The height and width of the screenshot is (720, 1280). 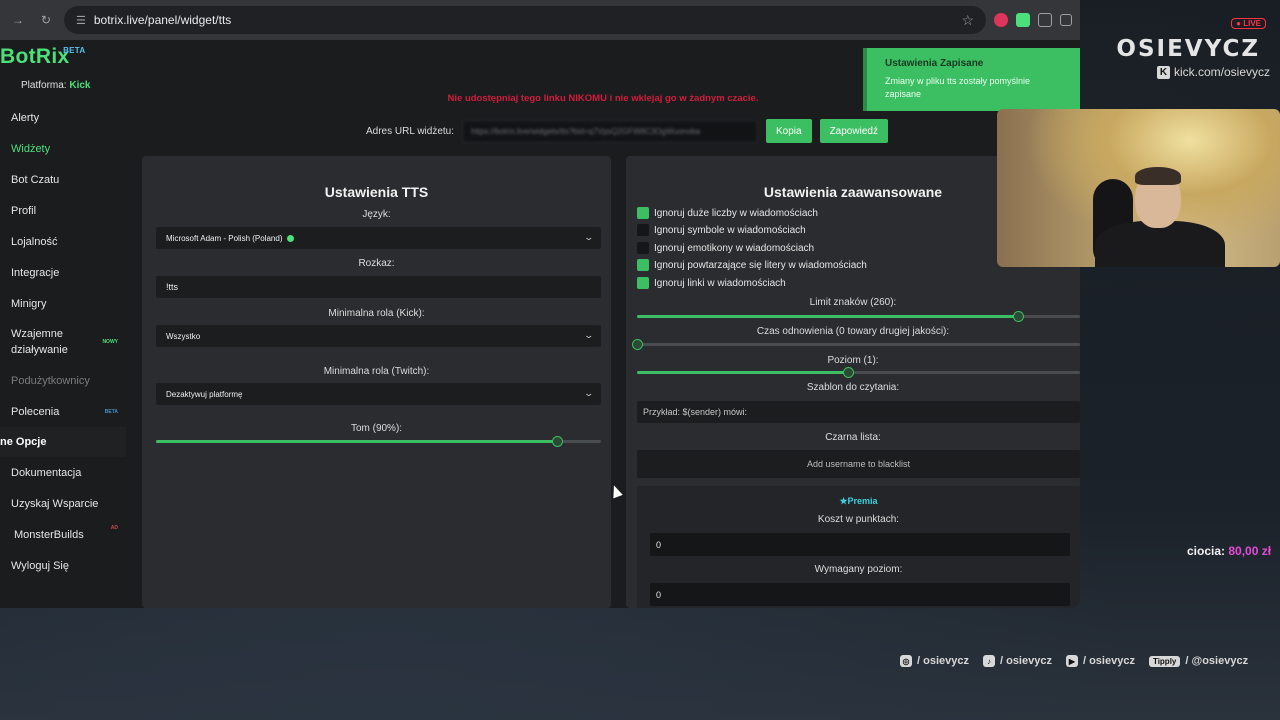 What do you see at coordinates (858, 316) in the screenshot?
I see `char-limit-slider` at bounding box center [858, 316].